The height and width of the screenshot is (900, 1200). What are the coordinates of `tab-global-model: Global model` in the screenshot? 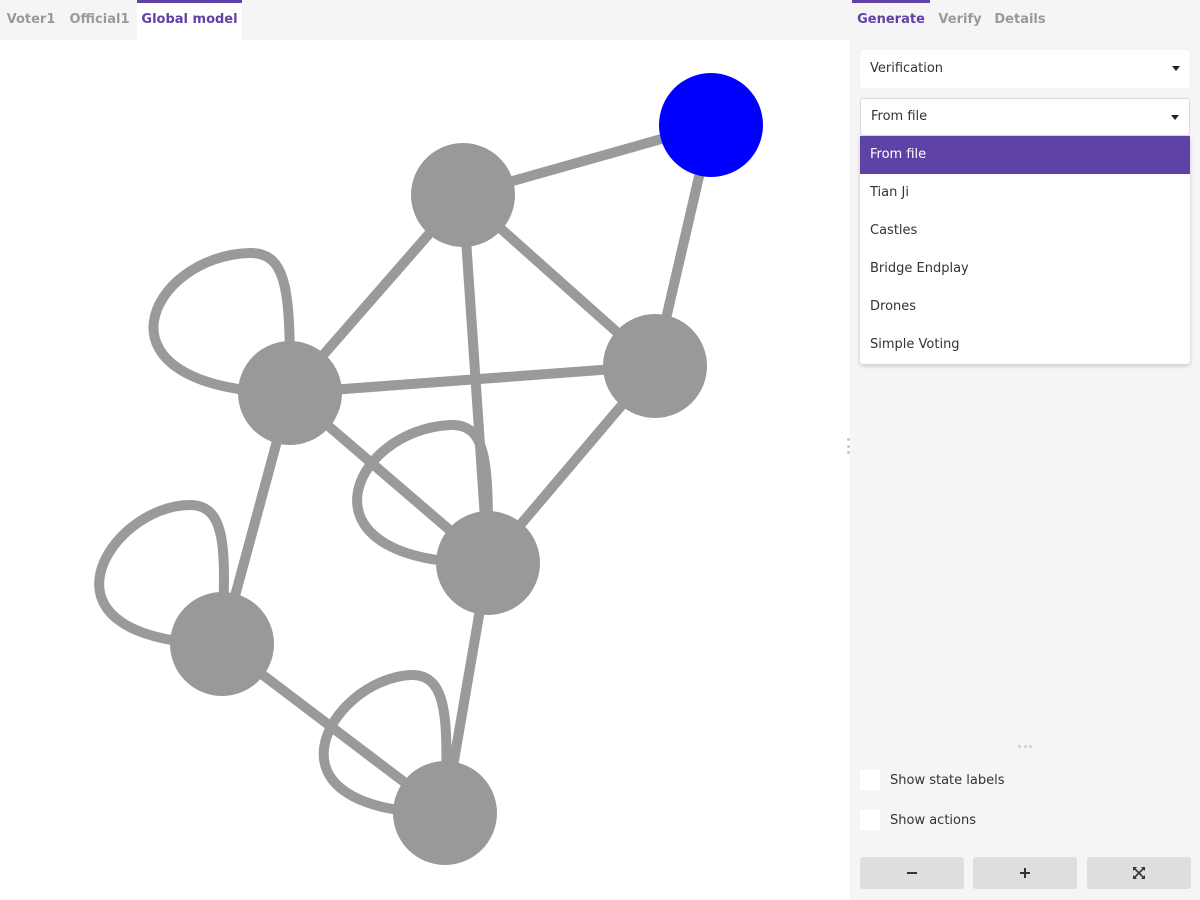 It's located at (189, 20).